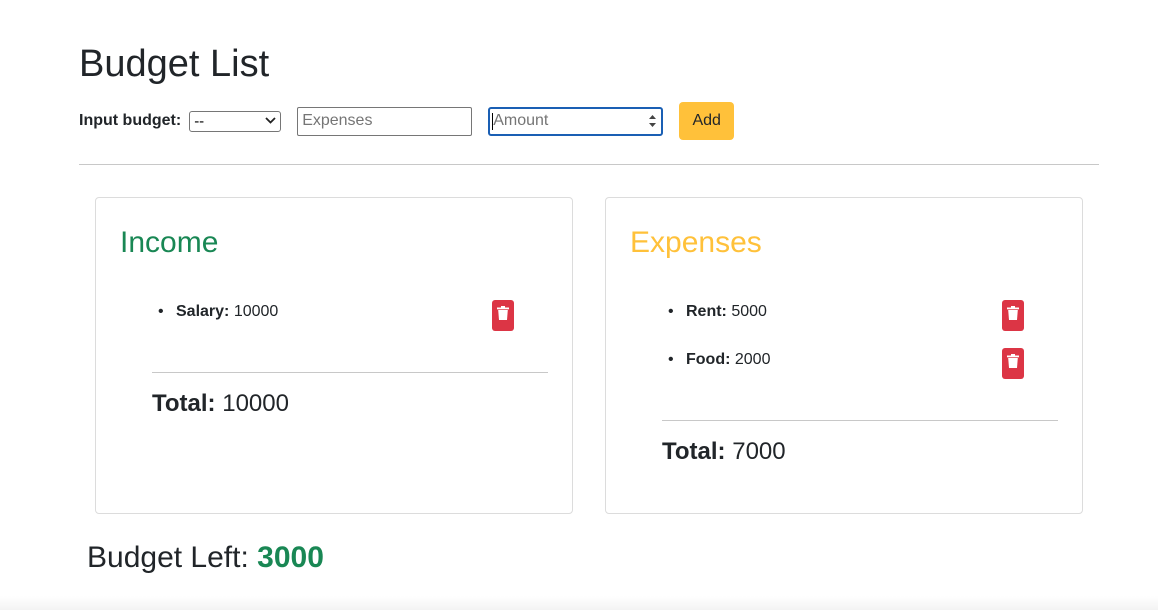  What do you see at coordinates (493, 121) in the screenshot?
I see `text-cursor` at bounding box center [493, 121].